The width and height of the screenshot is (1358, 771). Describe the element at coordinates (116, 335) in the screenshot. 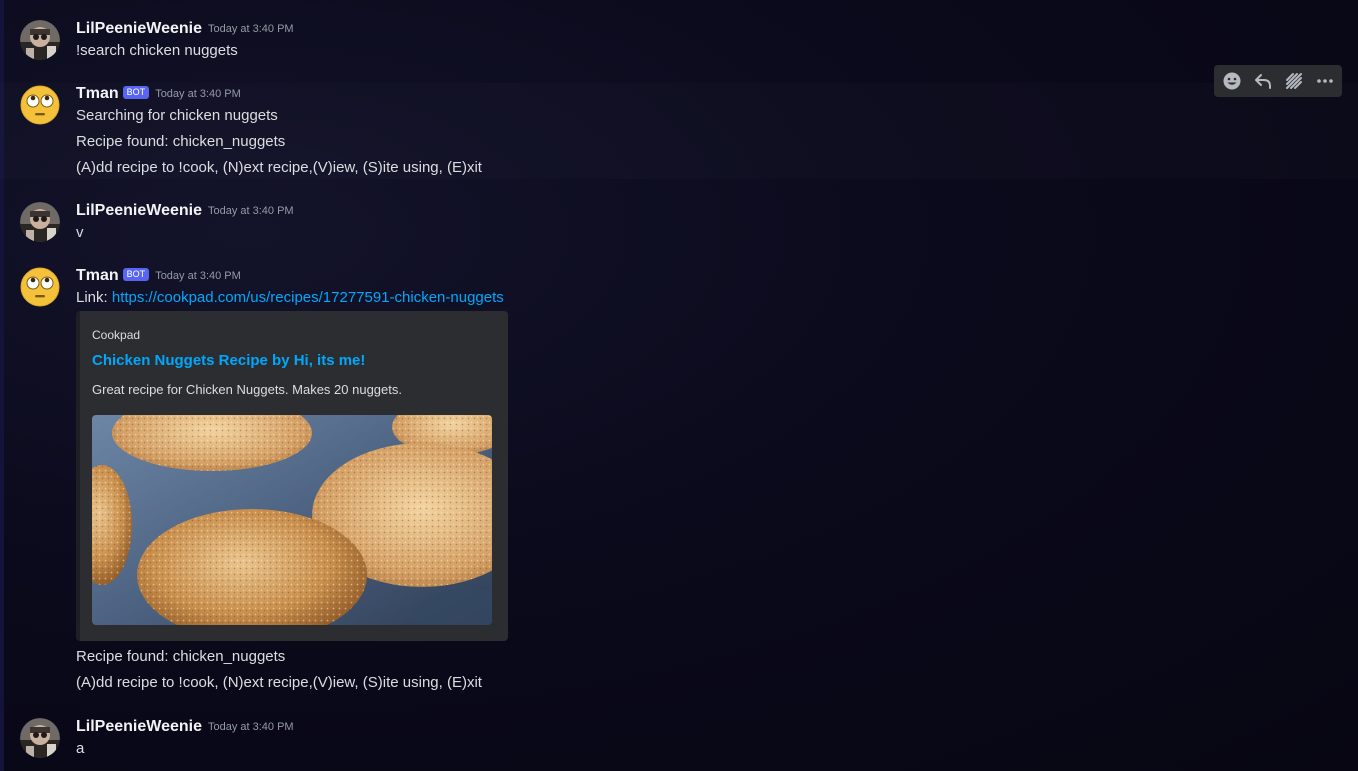

I see `embed-provider: Cookpad` at that location.